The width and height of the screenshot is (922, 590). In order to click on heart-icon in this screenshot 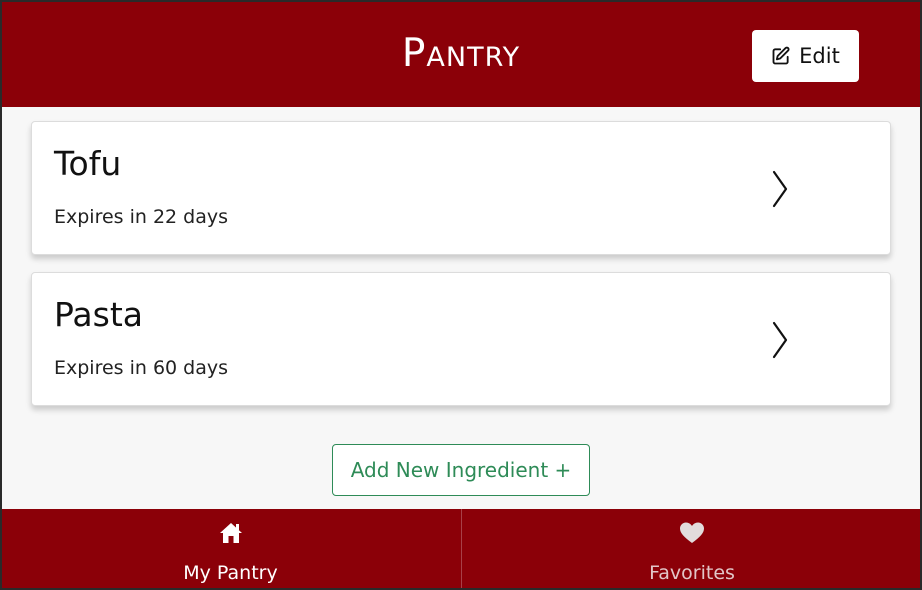, I will do `click(692, 532)`.